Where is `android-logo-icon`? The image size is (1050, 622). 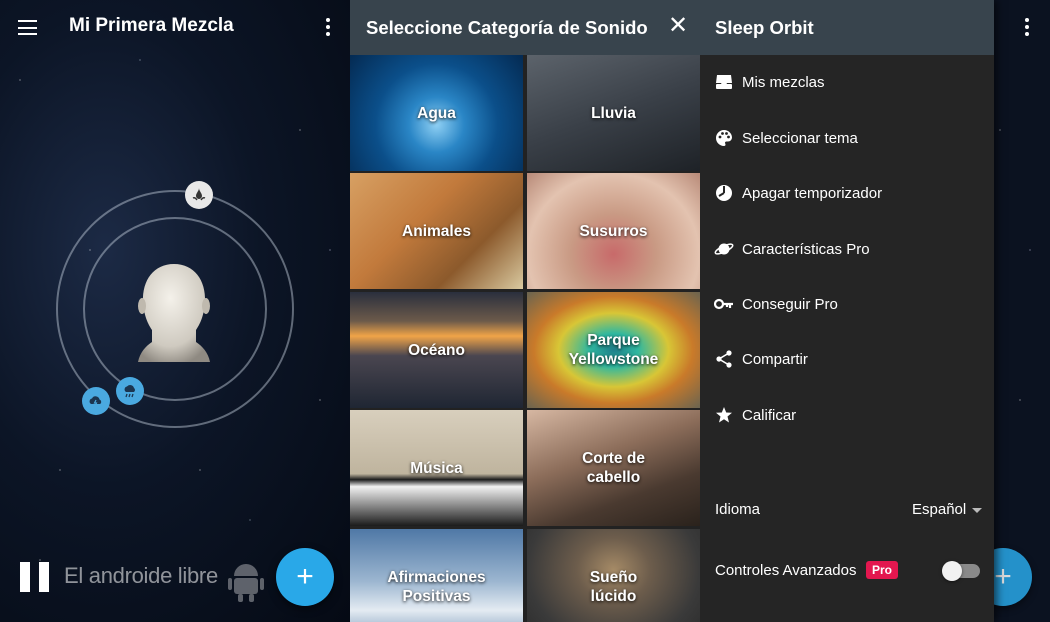
android-logo-icon is located at coordinates (246, 583).